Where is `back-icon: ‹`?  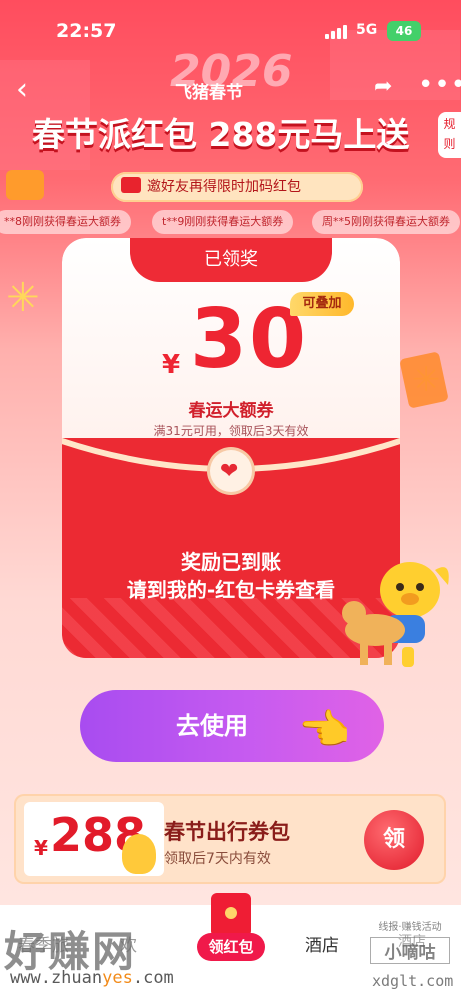 back-icon: ‹ is located at coordinates (22, 89).